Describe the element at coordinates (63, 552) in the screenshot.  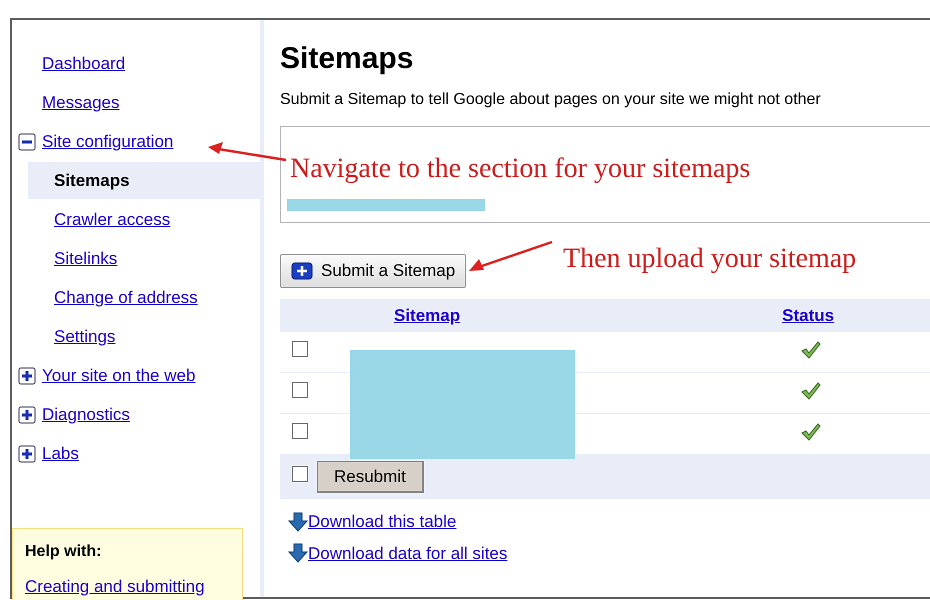
I see `help-heading: Help with:` at that location.